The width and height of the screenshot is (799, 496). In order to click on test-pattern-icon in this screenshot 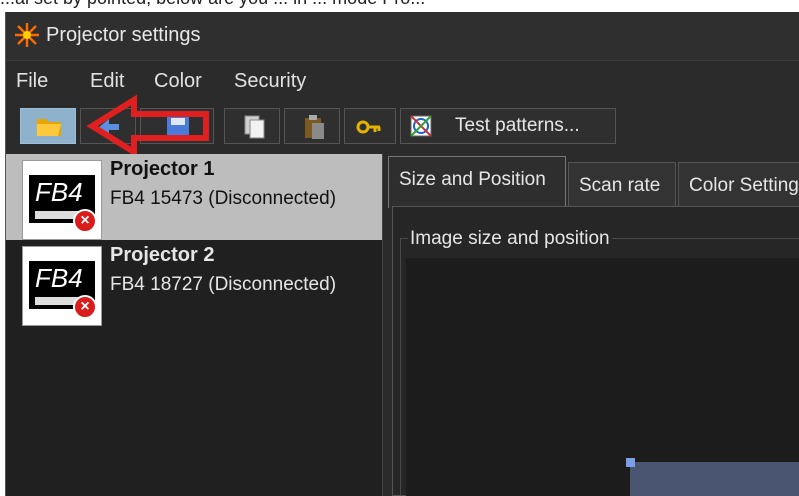, I will do `click(421, 126)`.